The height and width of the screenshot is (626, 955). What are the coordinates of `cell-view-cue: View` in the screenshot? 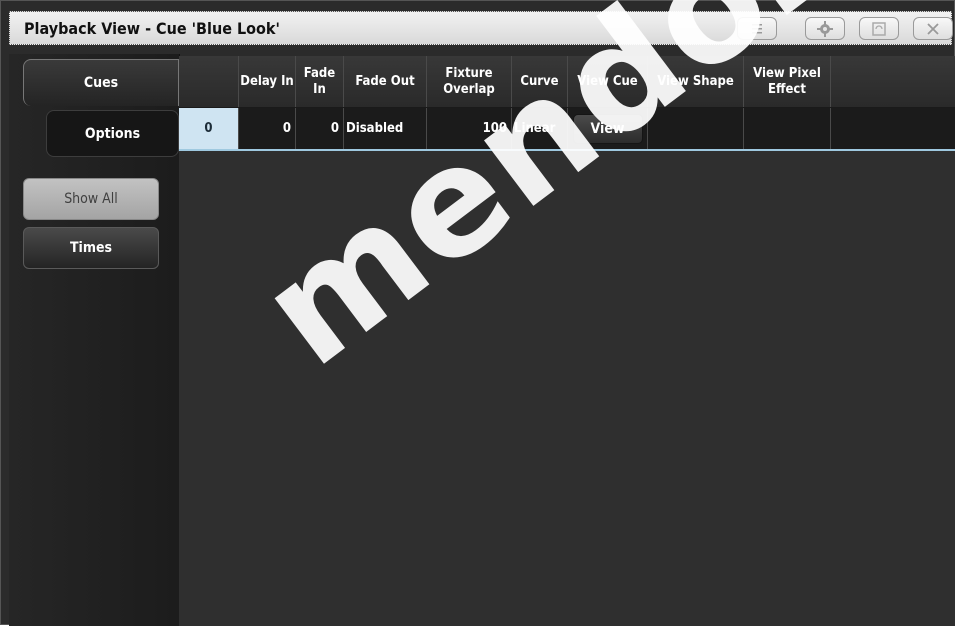 It's located at (608, 128).